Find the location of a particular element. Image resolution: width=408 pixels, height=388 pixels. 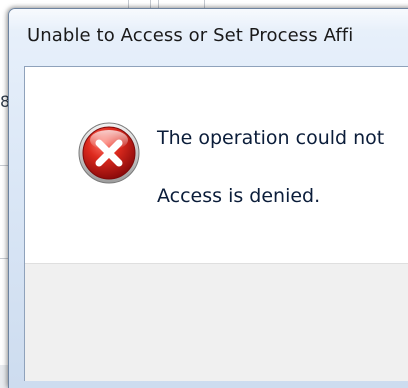

dialog-title: Unable to Access or Set Process Affi is located at coordinates (190, 35).